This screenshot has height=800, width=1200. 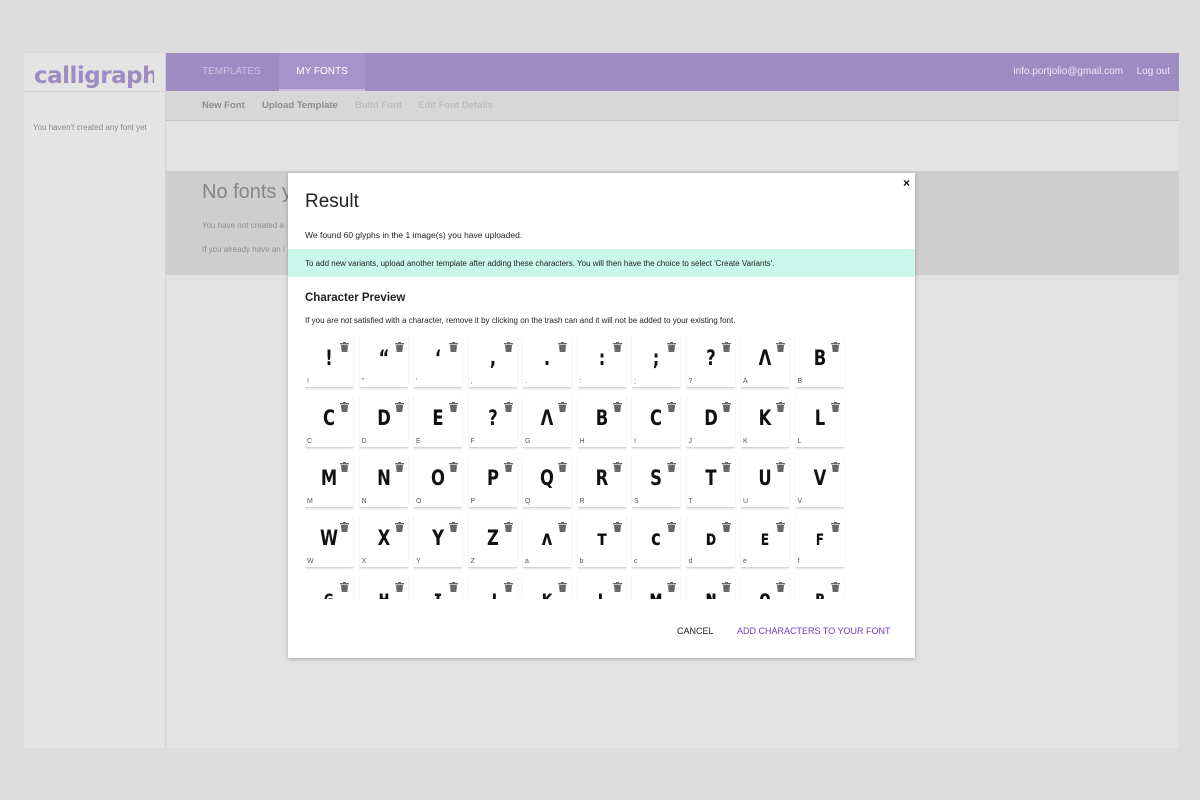 What do you see at coordinates (656, 542) in the screenshot?
I see `glyph-cell: ᴄc` at bounding box center [656, 542].